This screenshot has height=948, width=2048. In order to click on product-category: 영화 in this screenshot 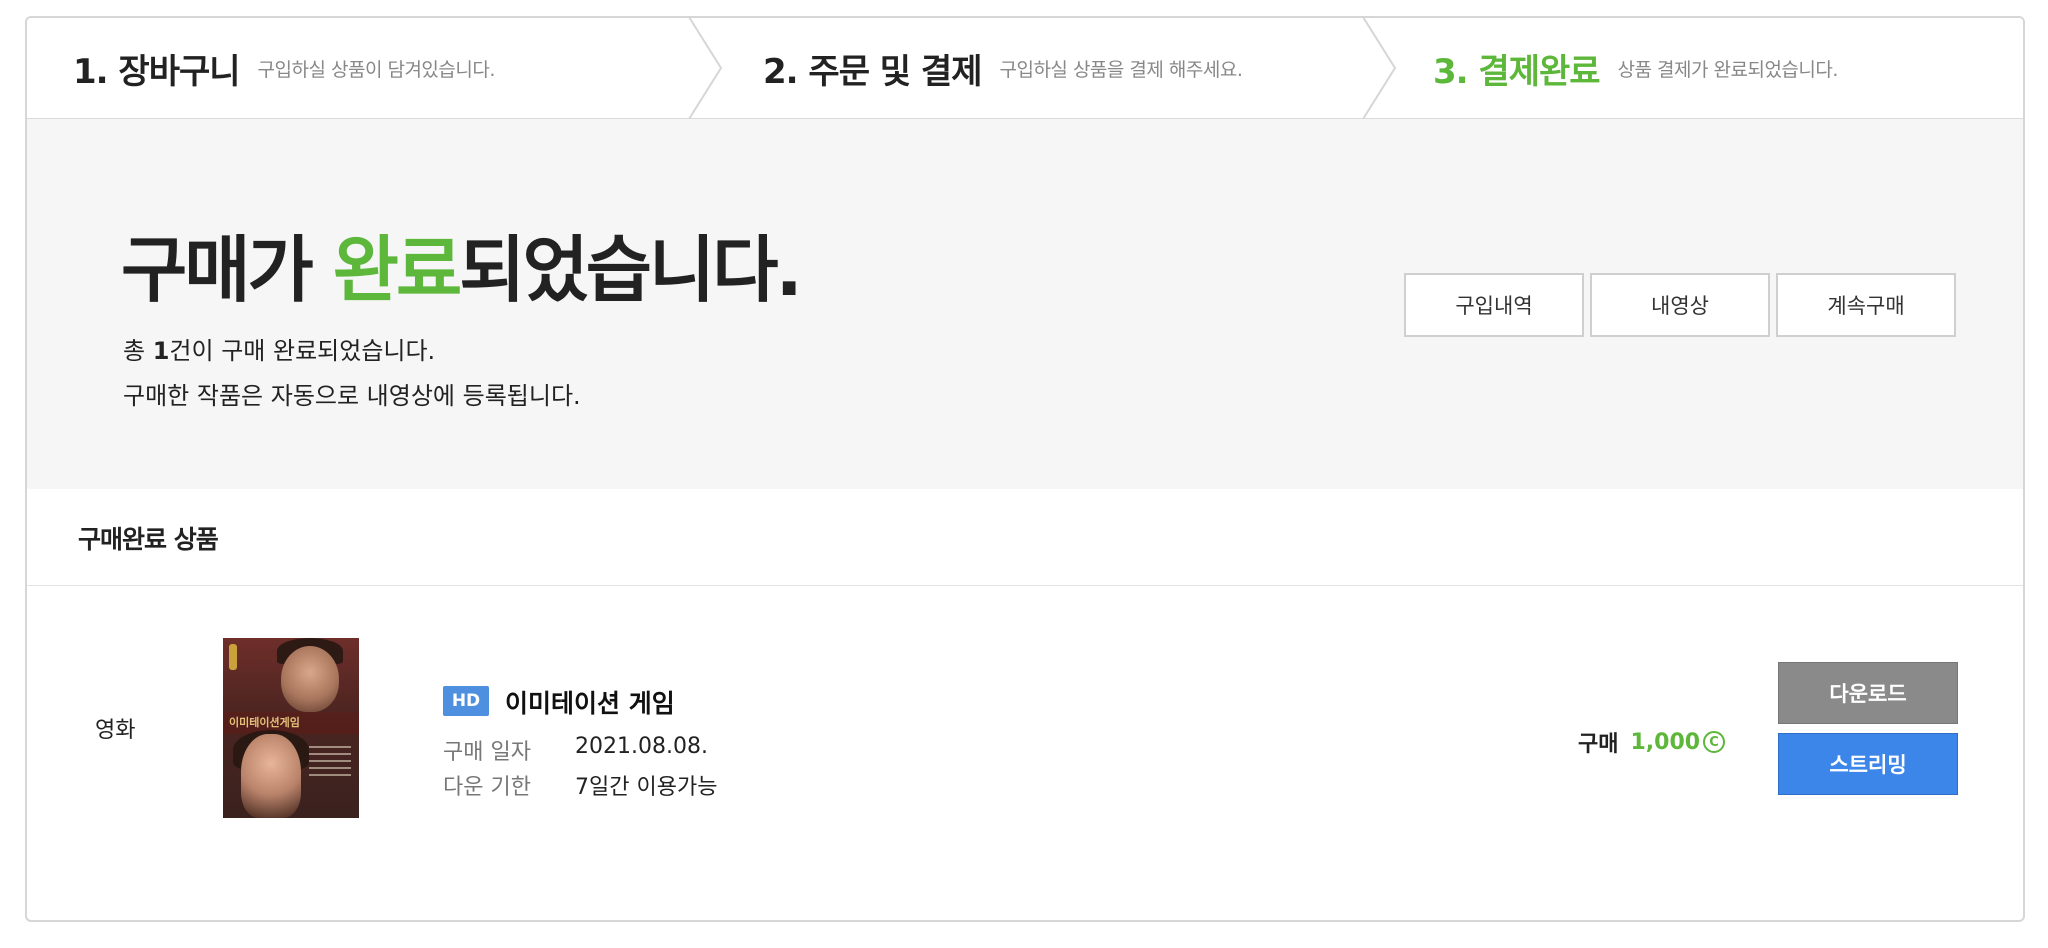, I will do `click(115, 730)`.